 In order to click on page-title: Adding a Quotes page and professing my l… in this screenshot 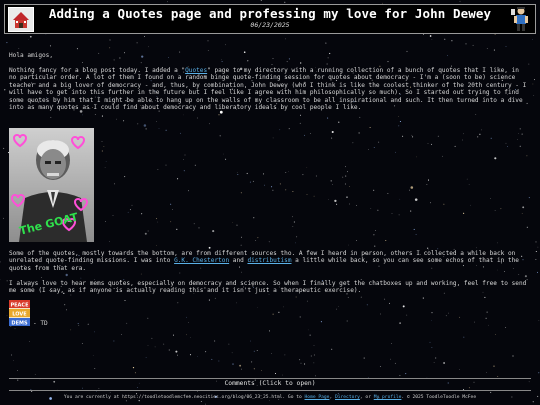, I will do `click(270, 13)`.